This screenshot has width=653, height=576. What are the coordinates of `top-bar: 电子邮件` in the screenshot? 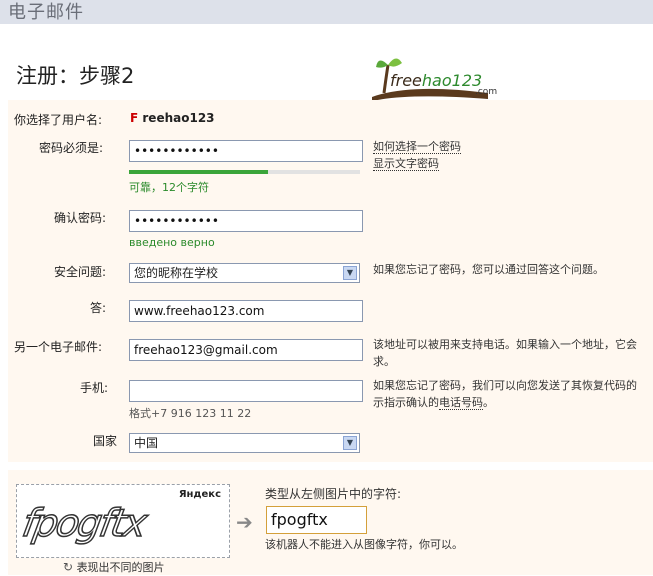 It's located at (326, 12).